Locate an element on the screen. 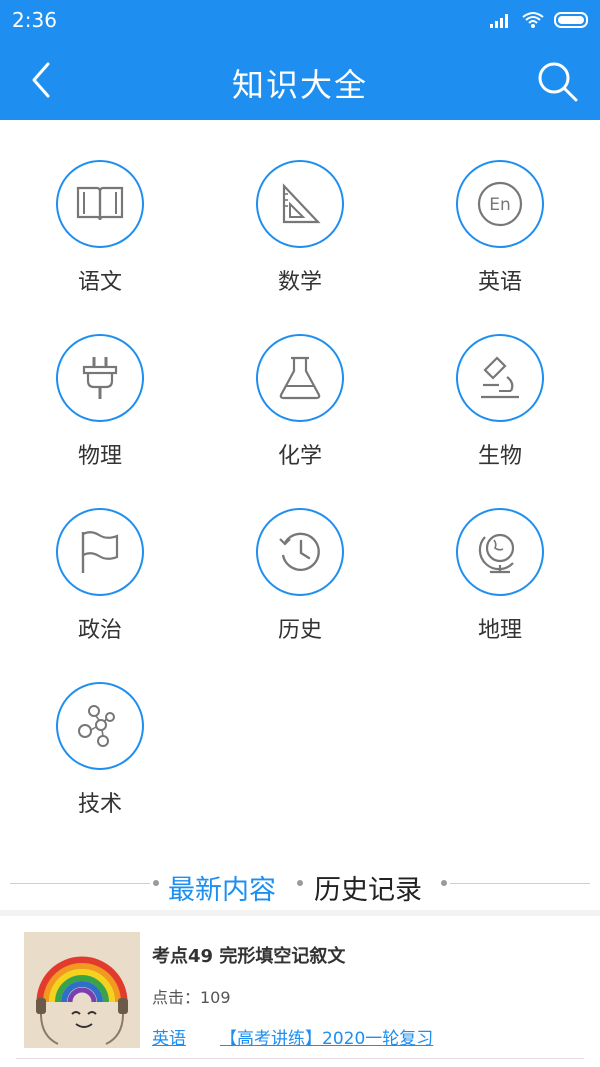 The height and width of the screenshot is (1067, 600). category-label: 地理 is located at coordinates (499, 630).